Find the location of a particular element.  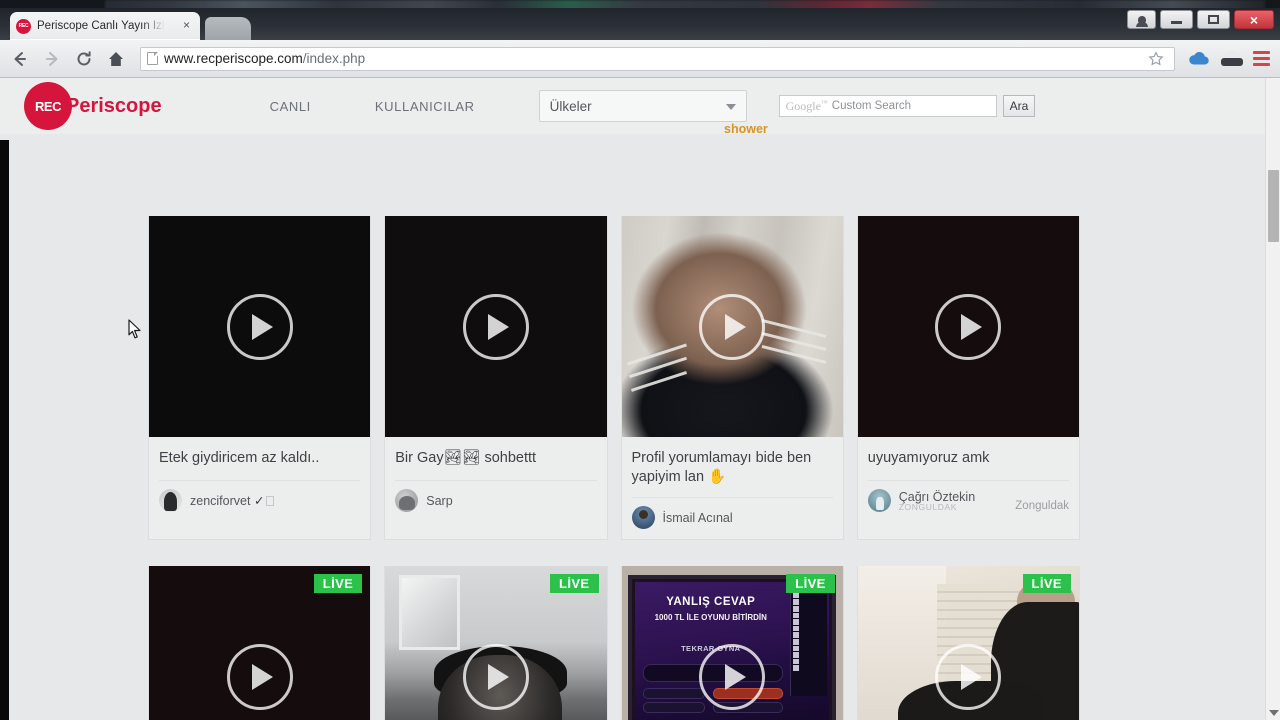

scrollbar-thumb is located at coordinates (1273, 206).